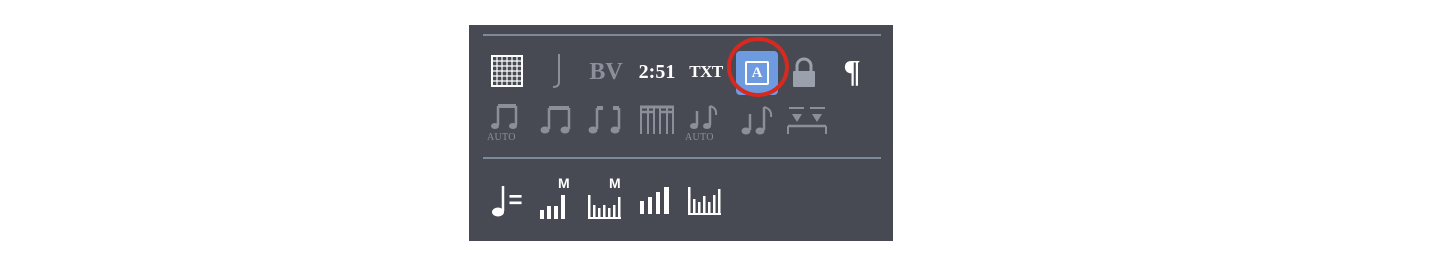 The image size is (1448, 274). I want to click on flag-button, so click(757, 120).